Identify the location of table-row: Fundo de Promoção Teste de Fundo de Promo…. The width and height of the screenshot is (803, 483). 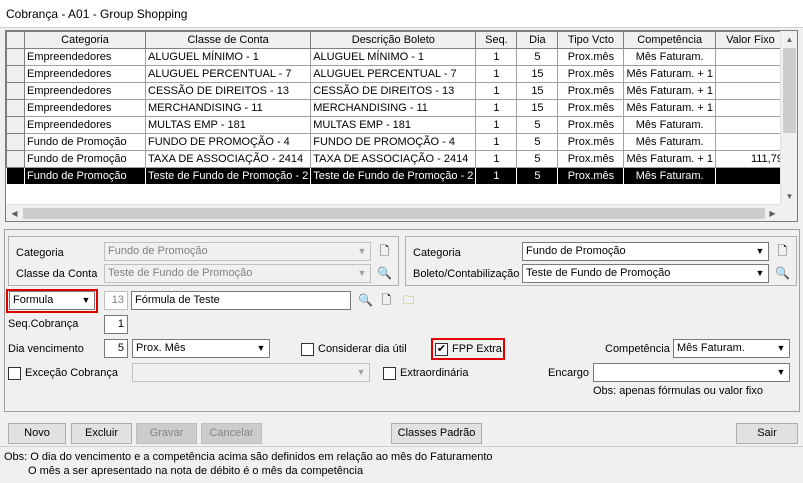
(396, 176).